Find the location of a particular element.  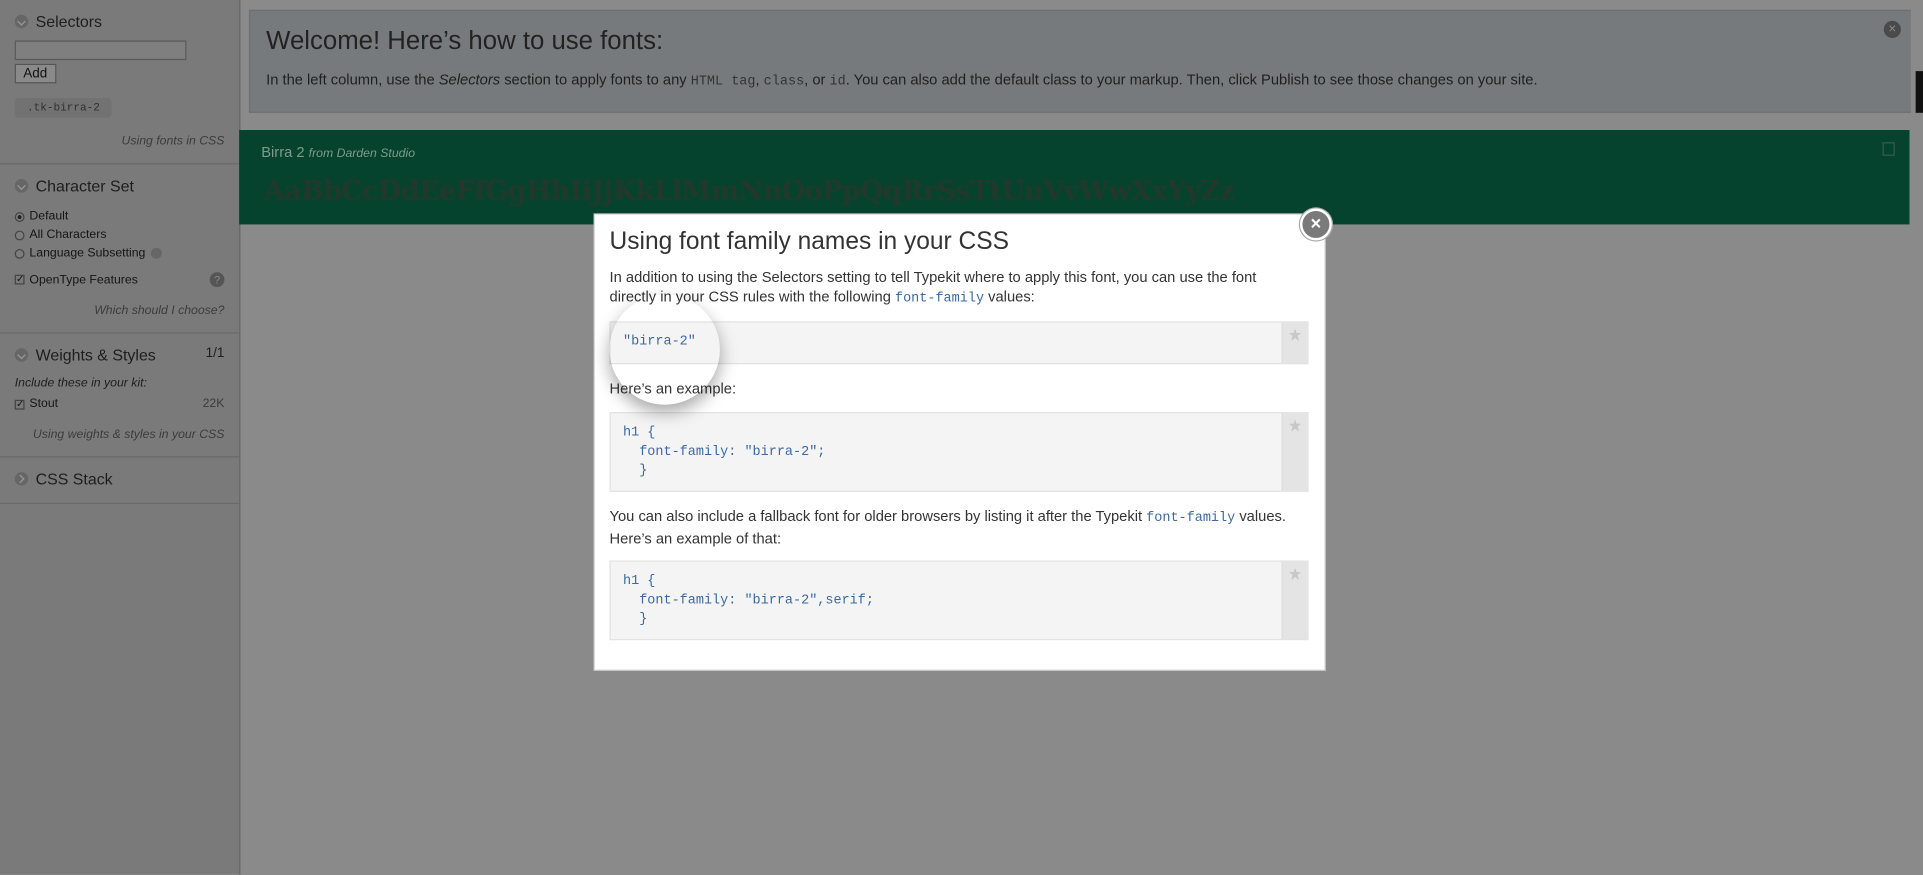

using-fonts-link: Using fonts in CSS is located at coordinates (120, 141).